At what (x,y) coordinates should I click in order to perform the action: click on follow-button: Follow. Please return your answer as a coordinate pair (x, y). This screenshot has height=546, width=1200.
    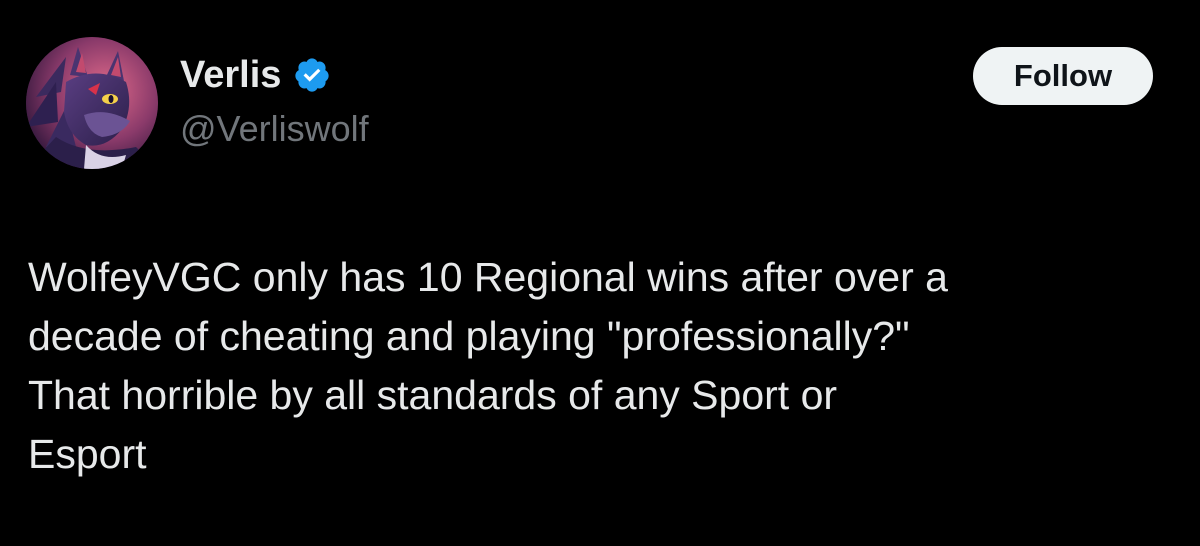
    Looking at the image, I should click on (1063, 76).